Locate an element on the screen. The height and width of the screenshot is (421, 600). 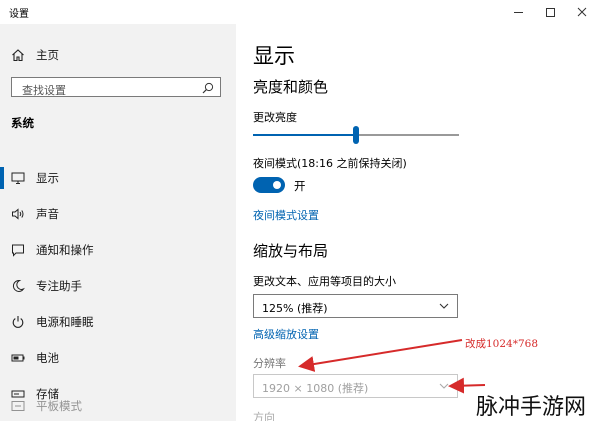
sidebar-item-label: 显示 is located at coordinates (47, 178).